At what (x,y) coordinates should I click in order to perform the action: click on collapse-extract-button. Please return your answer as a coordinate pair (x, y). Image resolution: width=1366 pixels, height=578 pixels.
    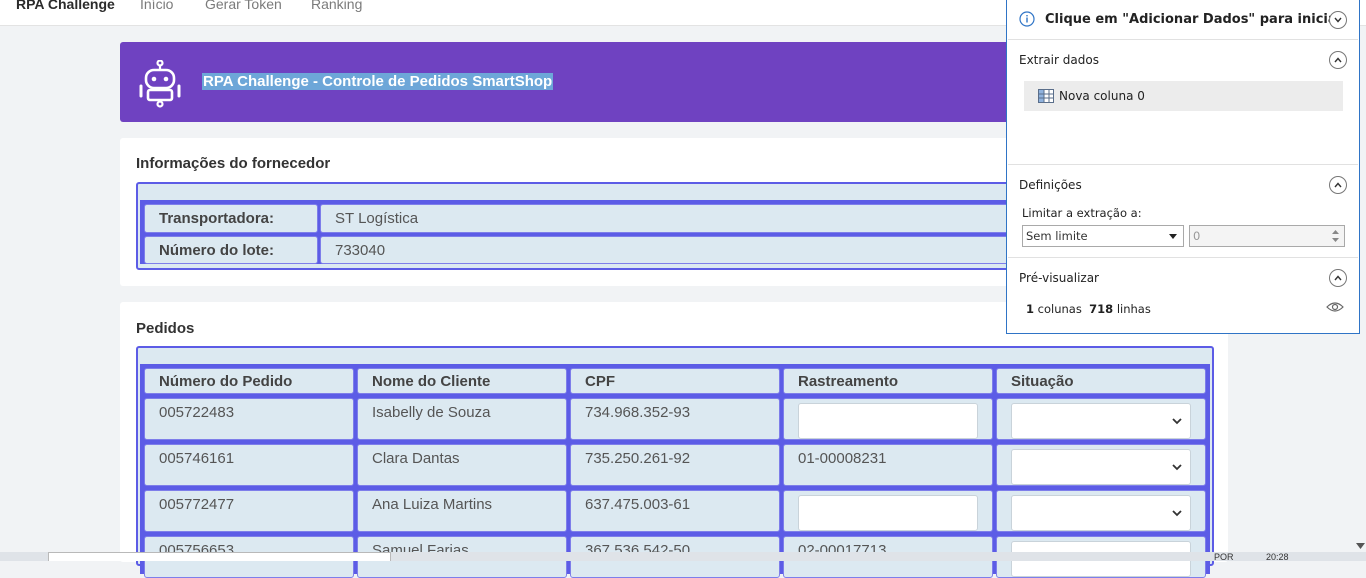
    Looking at the image, I should click on (1338, 60).